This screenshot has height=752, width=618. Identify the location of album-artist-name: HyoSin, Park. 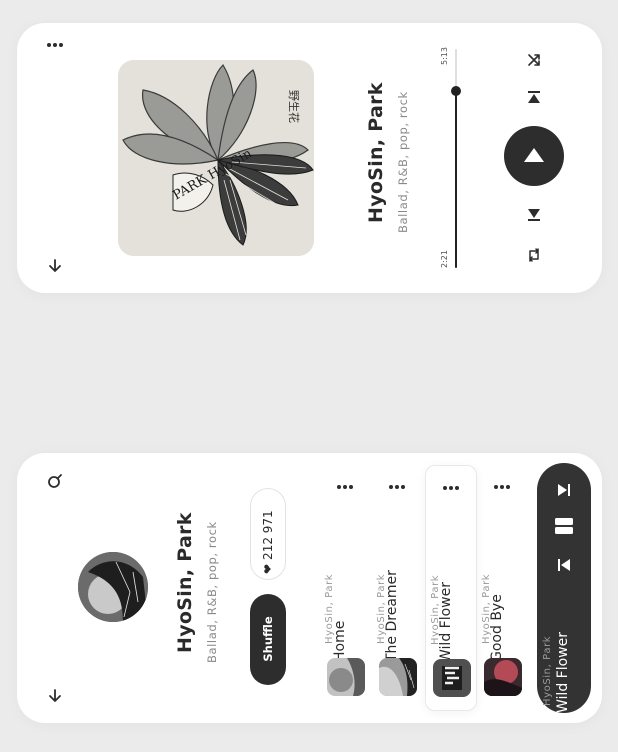
(185, 582).